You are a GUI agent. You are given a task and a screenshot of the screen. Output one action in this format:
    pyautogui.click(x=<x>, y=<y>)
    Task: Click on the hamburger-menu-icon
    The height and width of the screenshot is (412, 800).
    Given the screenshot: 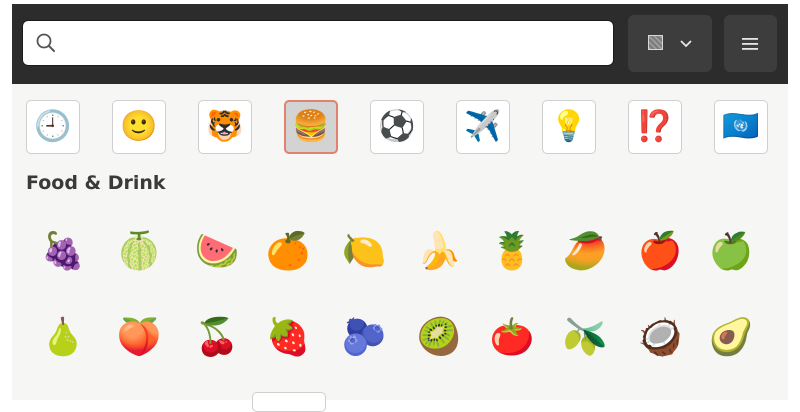 What is the action you would take?
    pyautogui.click(x=750, y=44)
    